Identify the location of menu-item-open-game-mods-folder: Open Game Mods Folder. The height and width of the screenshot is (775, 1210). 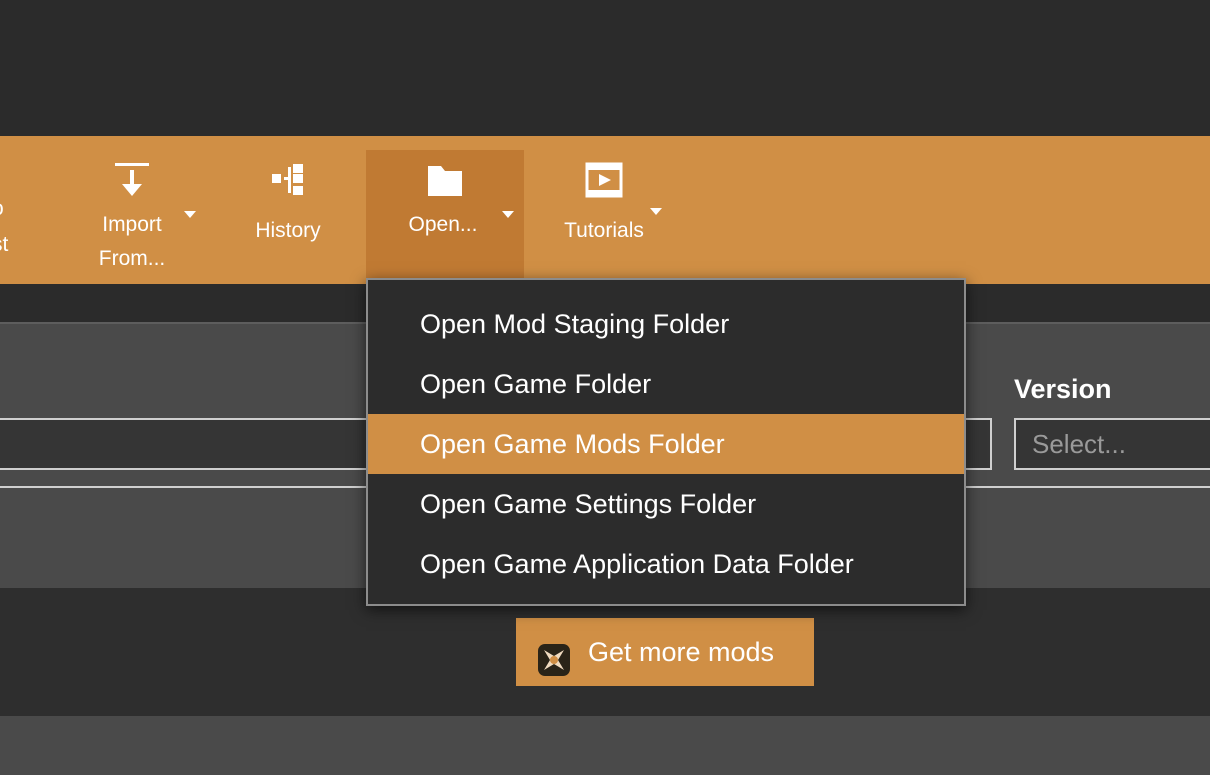
(666, 444).